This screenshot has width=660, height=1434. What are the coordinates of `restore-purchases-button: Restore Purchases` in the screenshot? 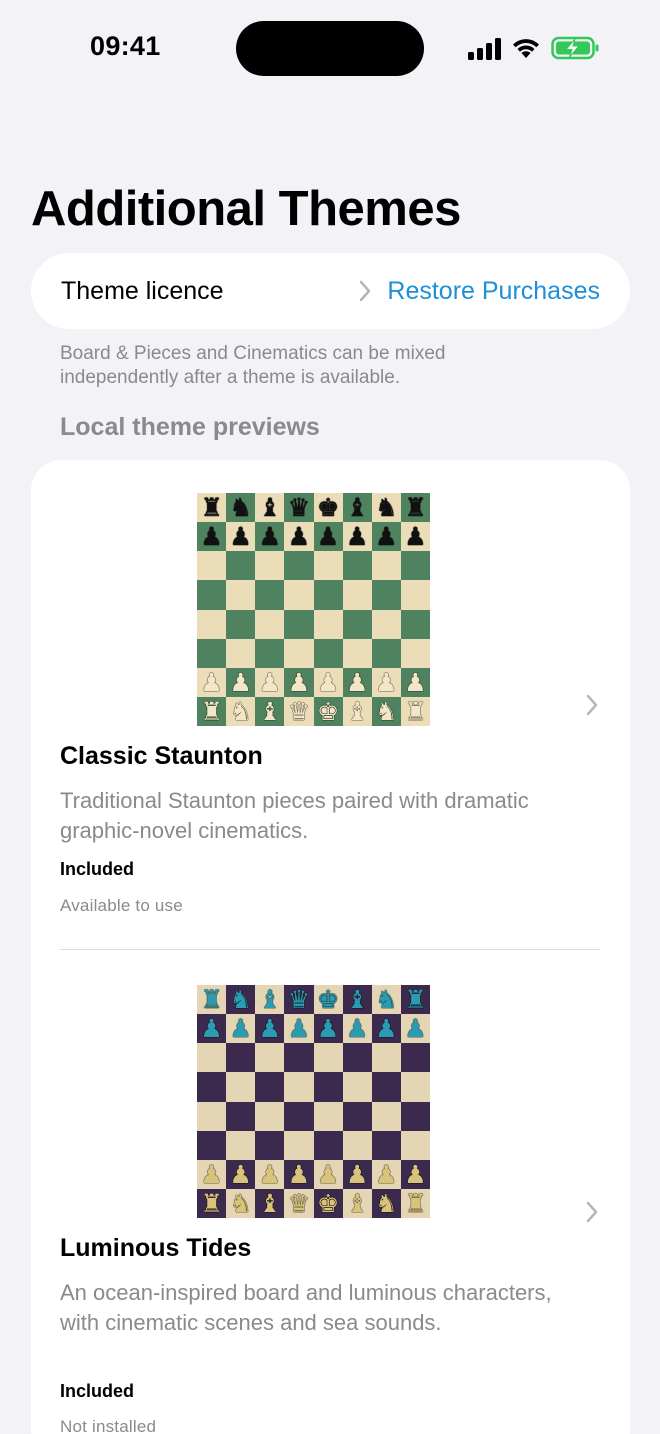 It's located at (493, 291).